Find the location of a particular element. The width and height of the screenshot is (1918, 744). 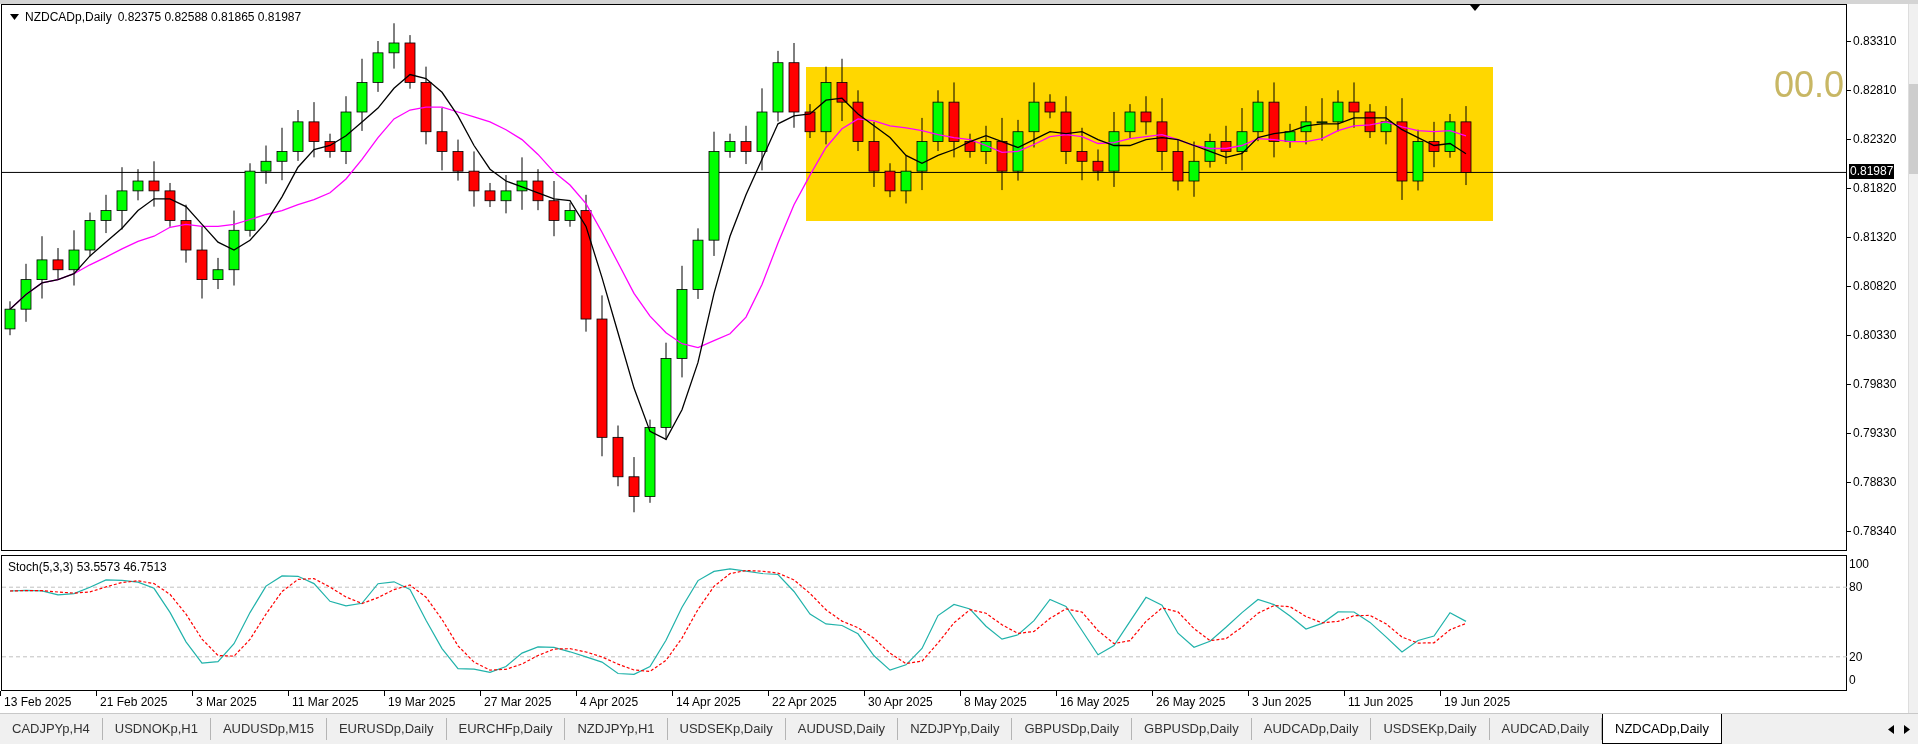

date-label: 26 May 2025 is located at coordinates (1191, 702).